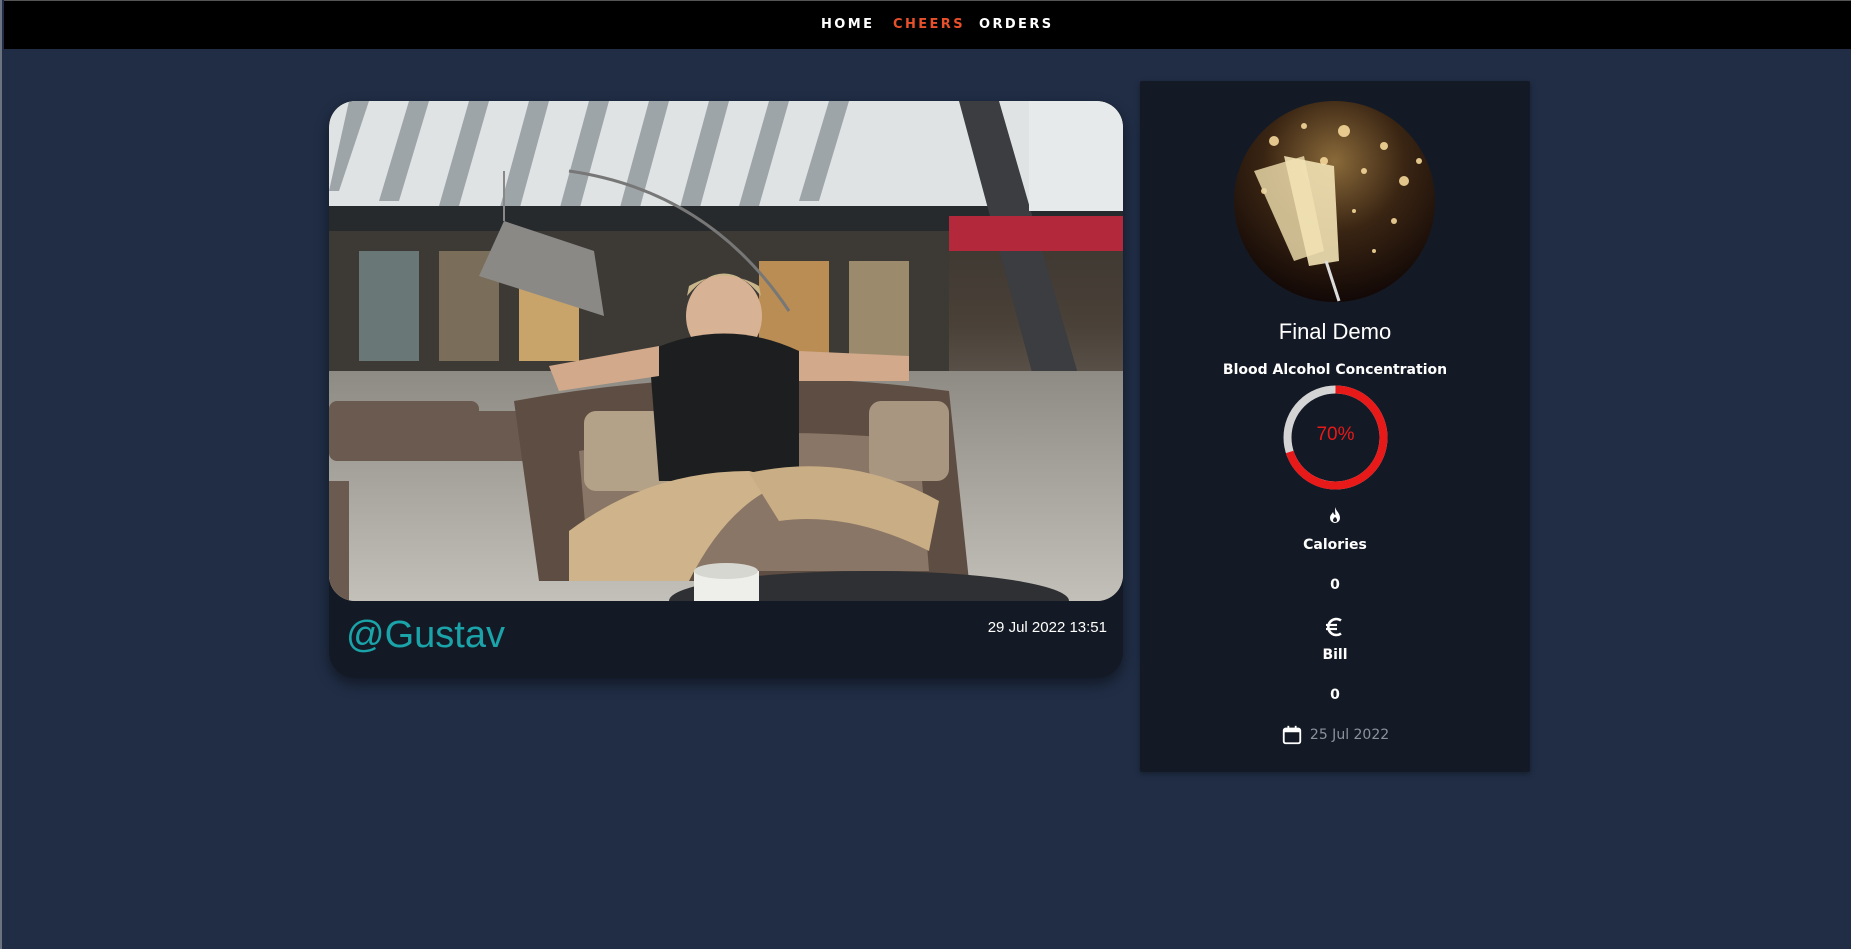 Image resolution: width=1851 pixels, height=949 pixels. What do you see at coordinates (847, 24) in the screenshot?
I see `nav-home: HOME` at bounding box center [847, 24].